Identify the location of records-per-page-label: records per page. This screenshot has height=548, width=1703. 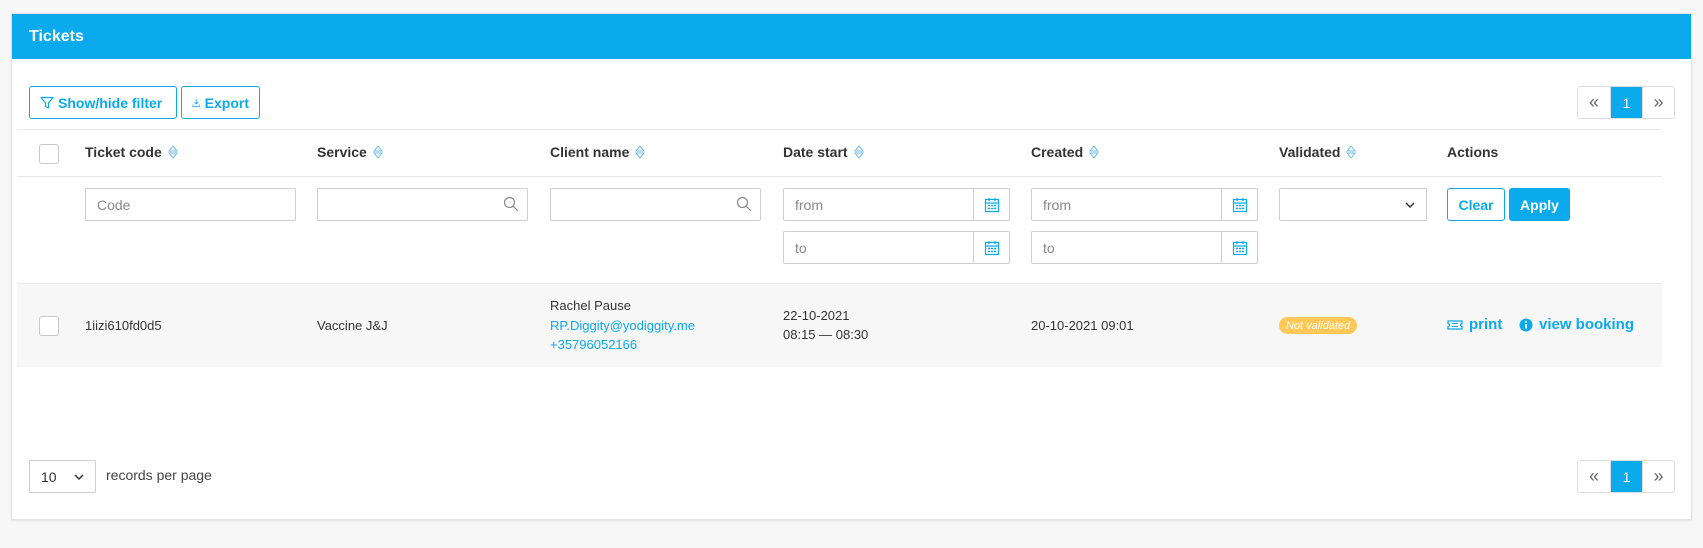
(159, 475).